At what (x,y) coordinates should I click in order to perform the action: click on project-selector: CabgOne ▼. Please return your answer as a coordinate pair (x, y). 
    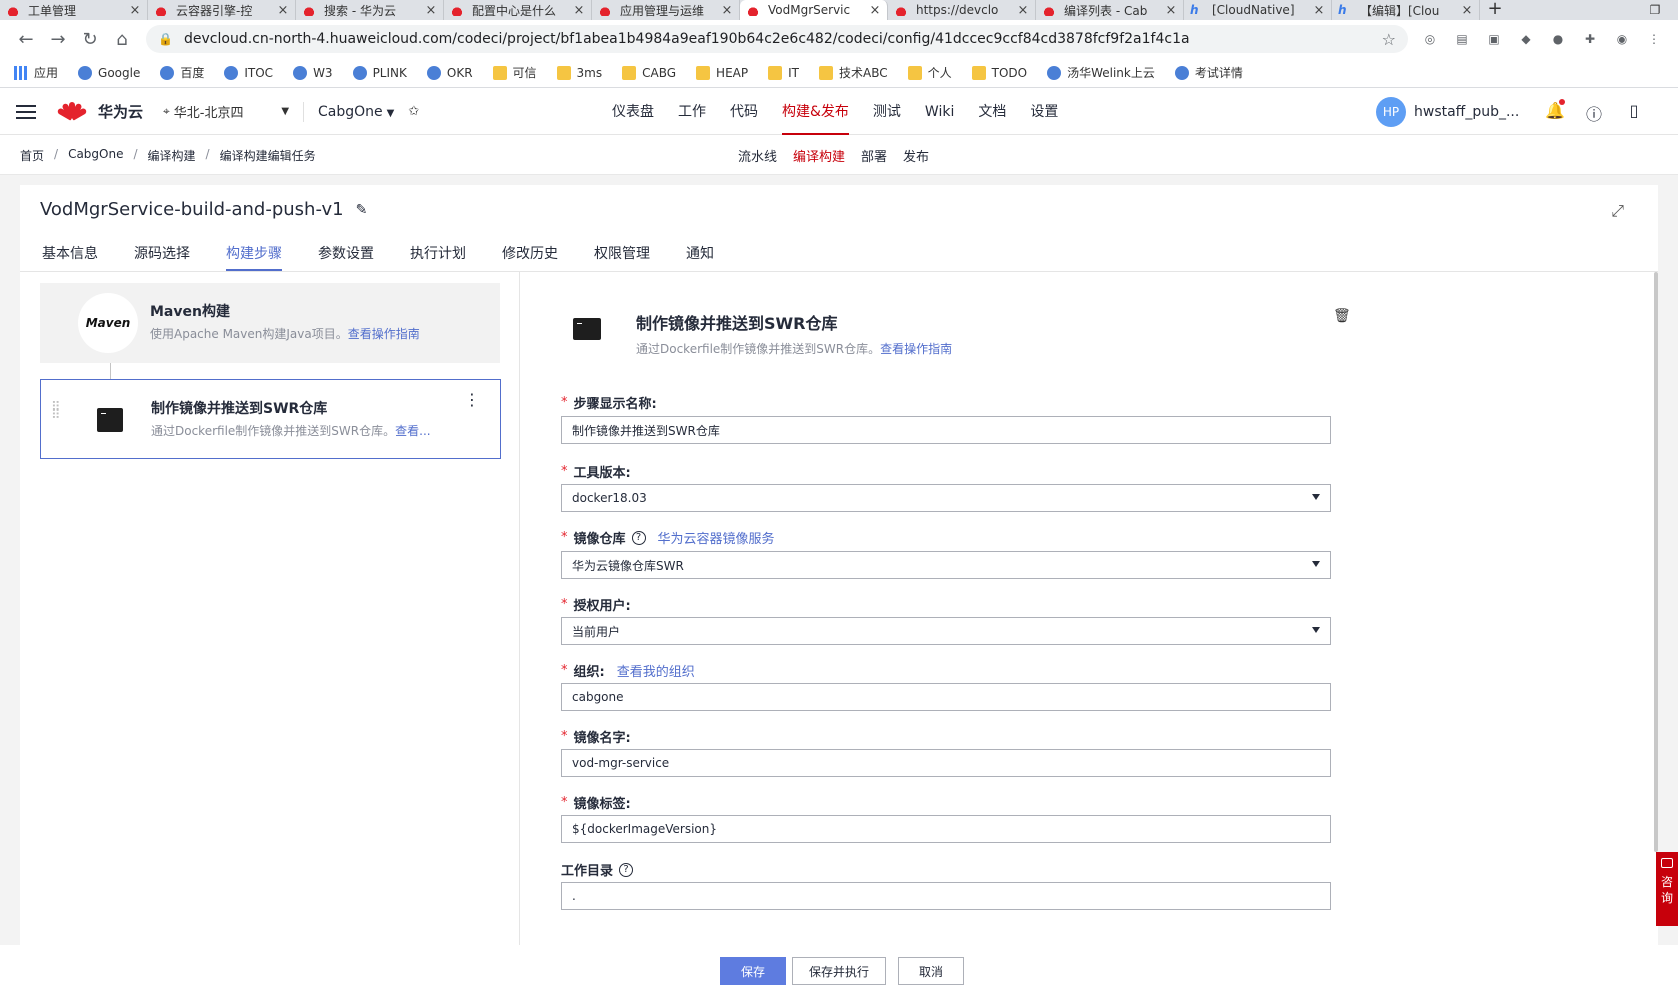
    Looking at the image, I should click on (356, 112).